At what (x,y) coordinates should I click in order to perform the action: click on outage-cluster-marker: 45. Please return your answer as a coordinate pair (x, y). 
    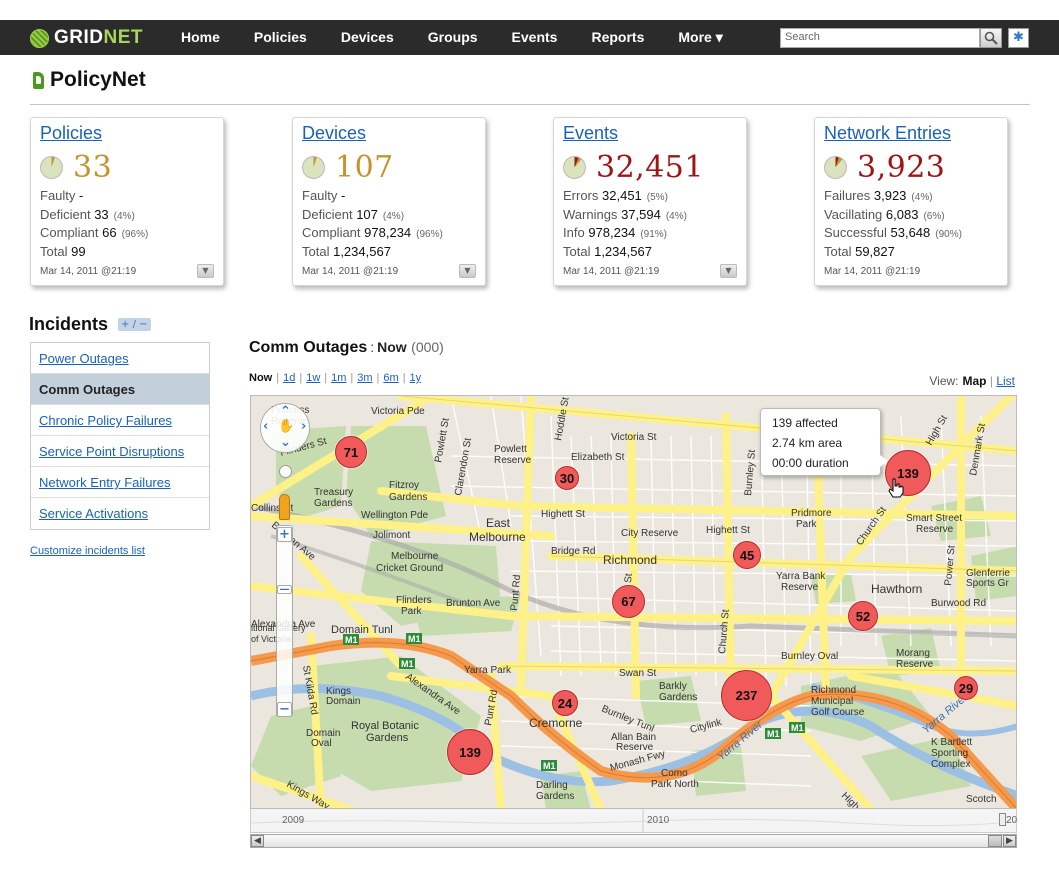
    Looking at the image, I should click on (747, 555).